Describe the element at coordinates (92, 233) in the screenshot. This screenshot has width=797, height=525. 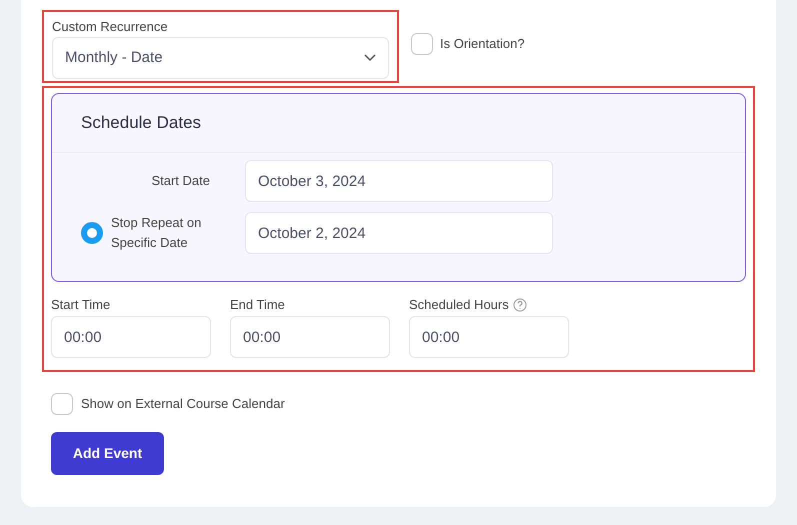
I see `radio-button` at that location.